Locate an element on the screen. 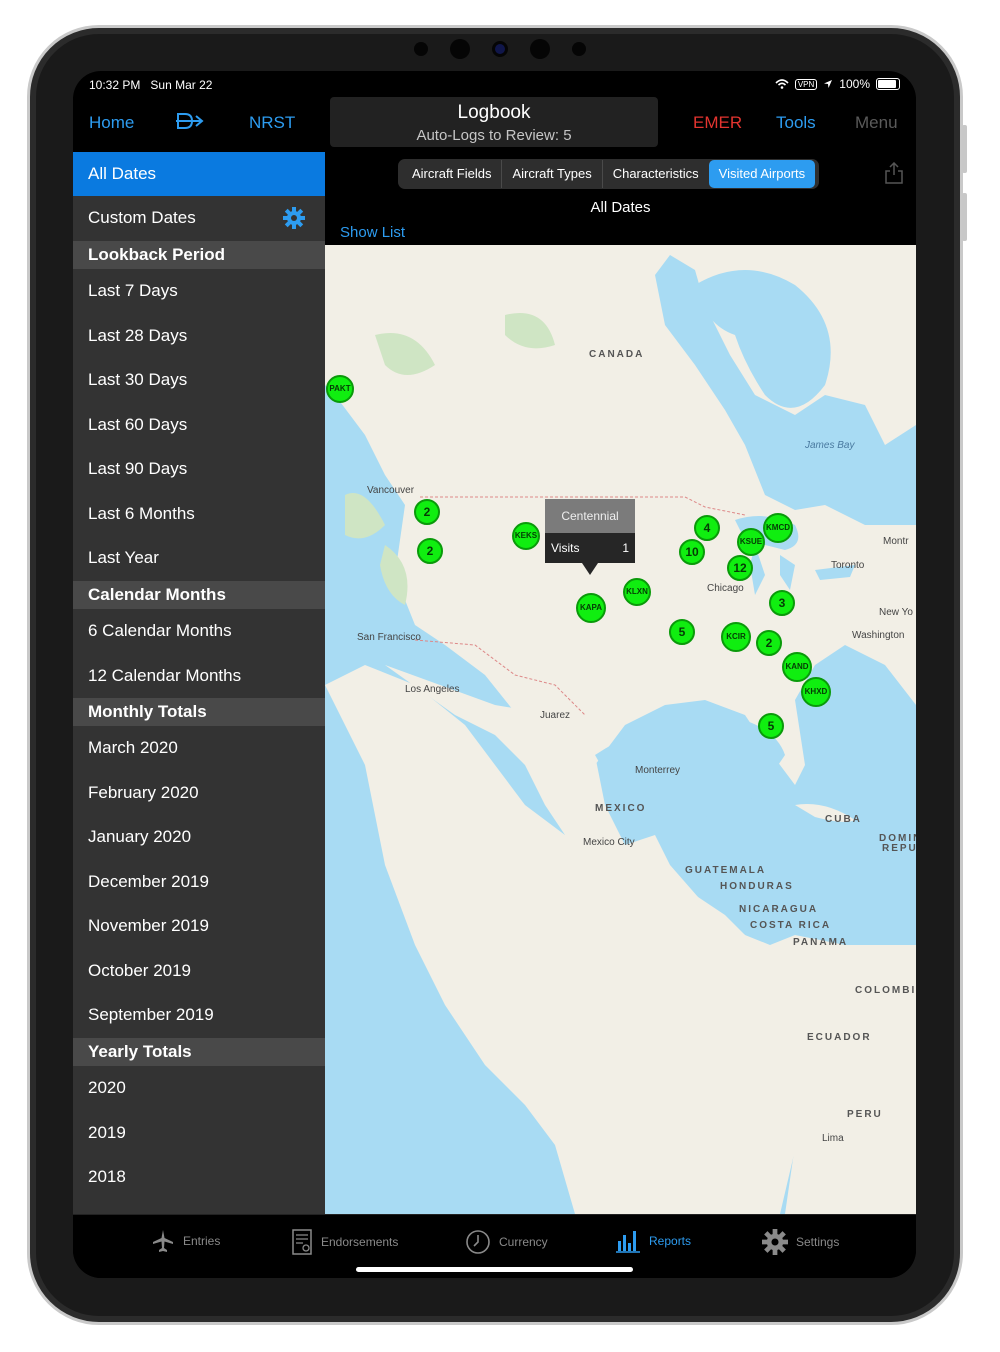  battery-icon is located at coordinates (888, 84).